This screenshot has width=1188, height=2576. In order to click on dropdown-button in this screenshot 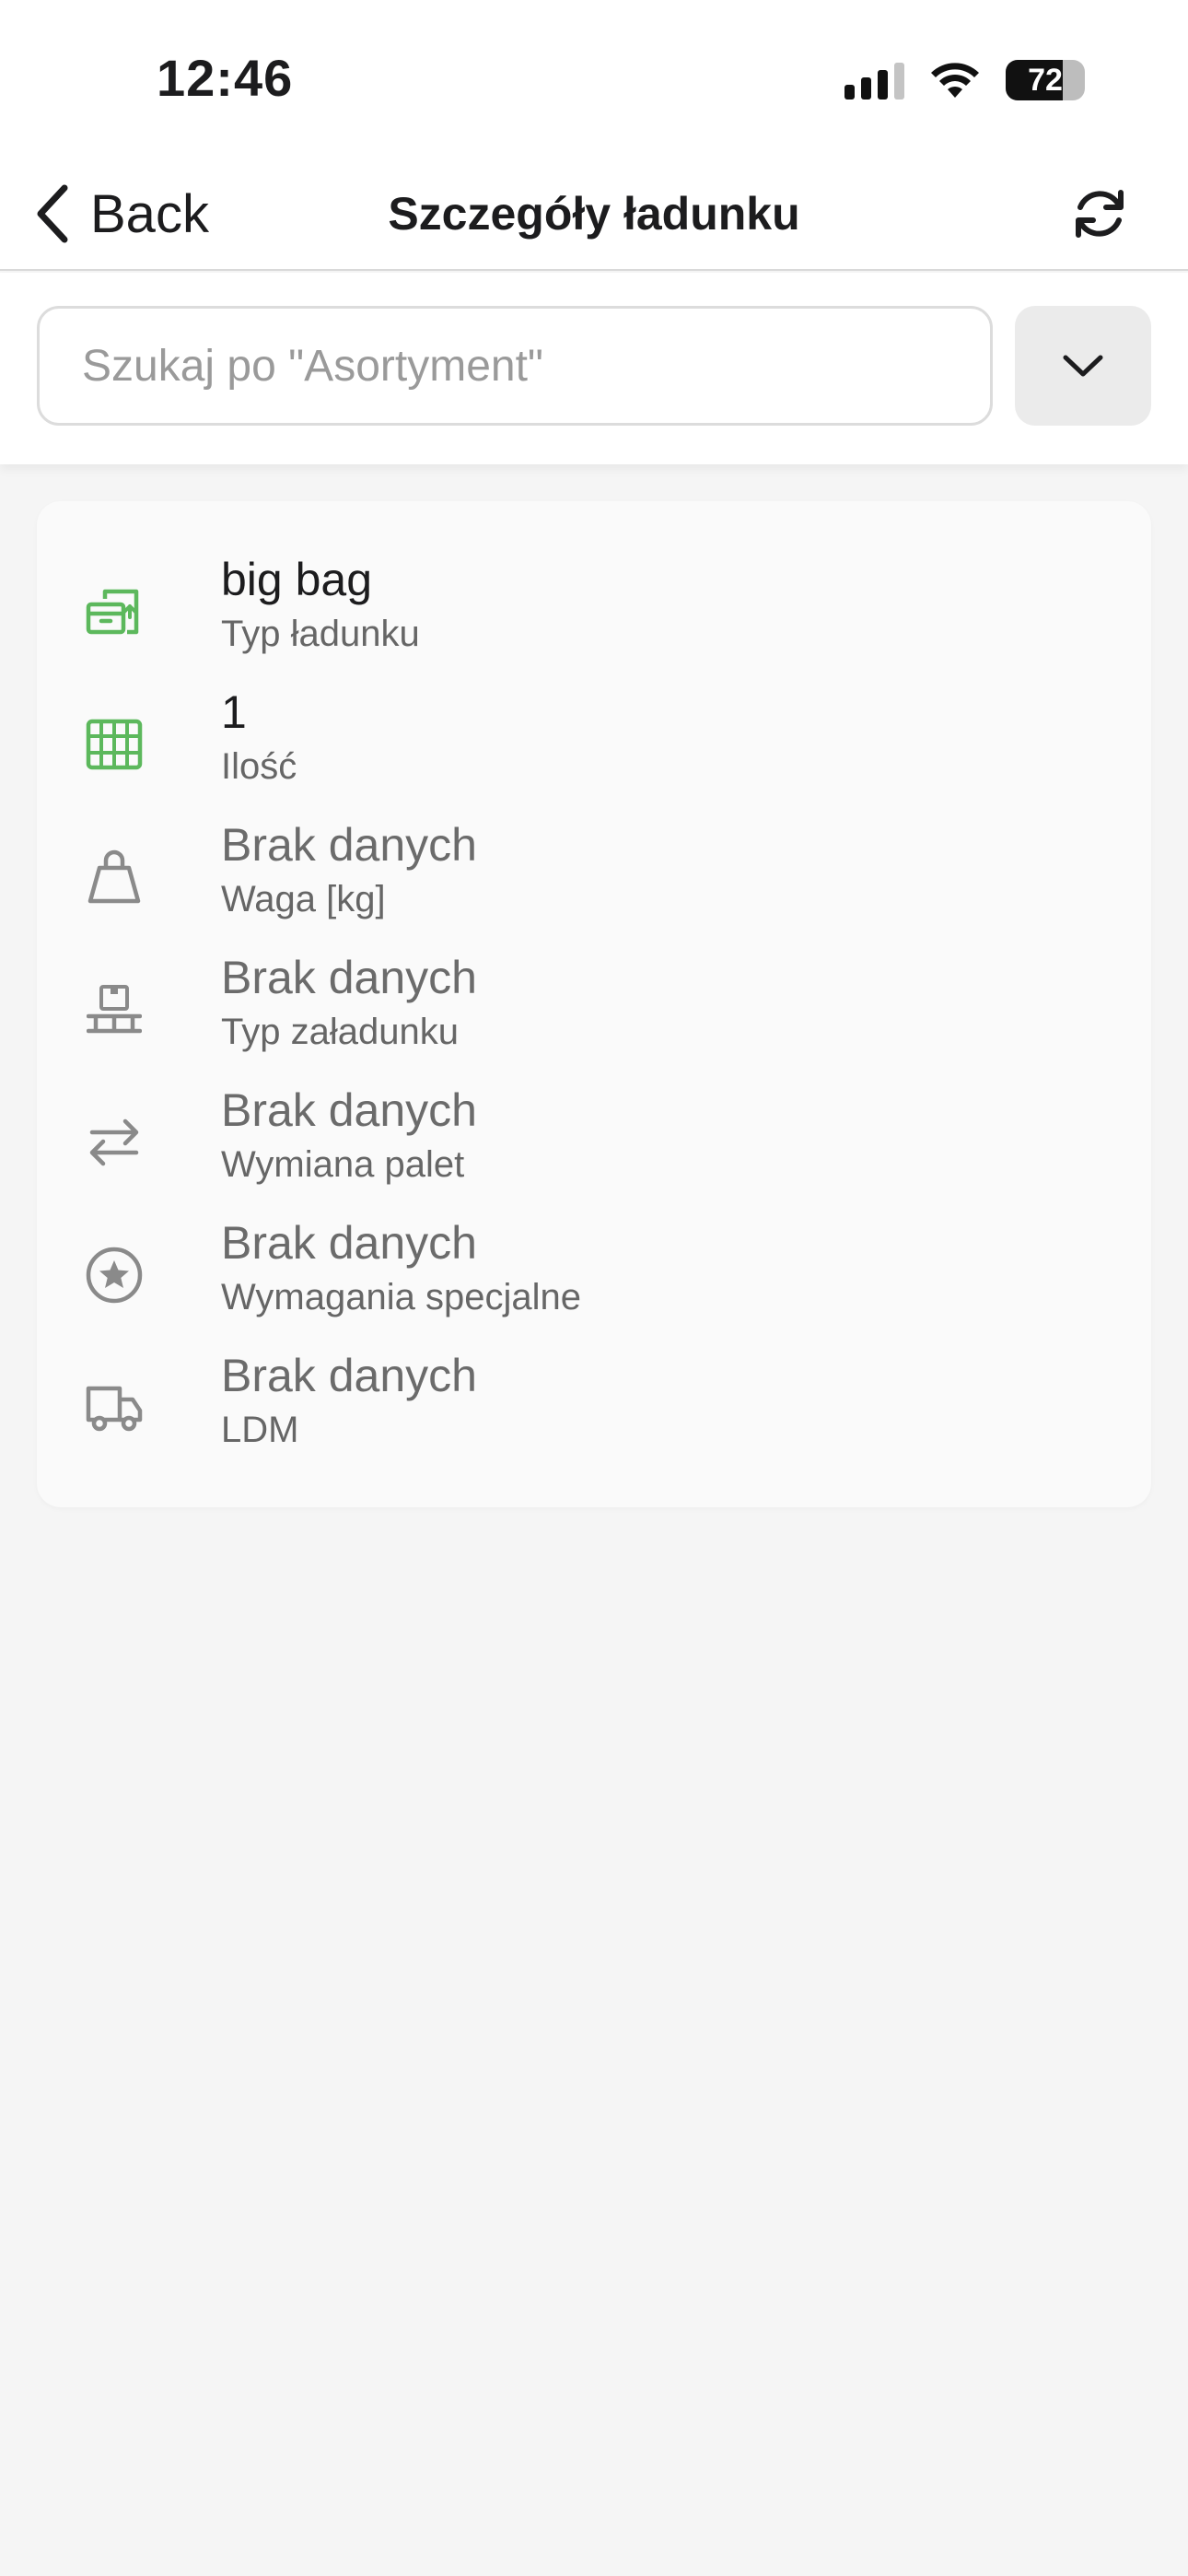, I will do `click(1083, 366)`.